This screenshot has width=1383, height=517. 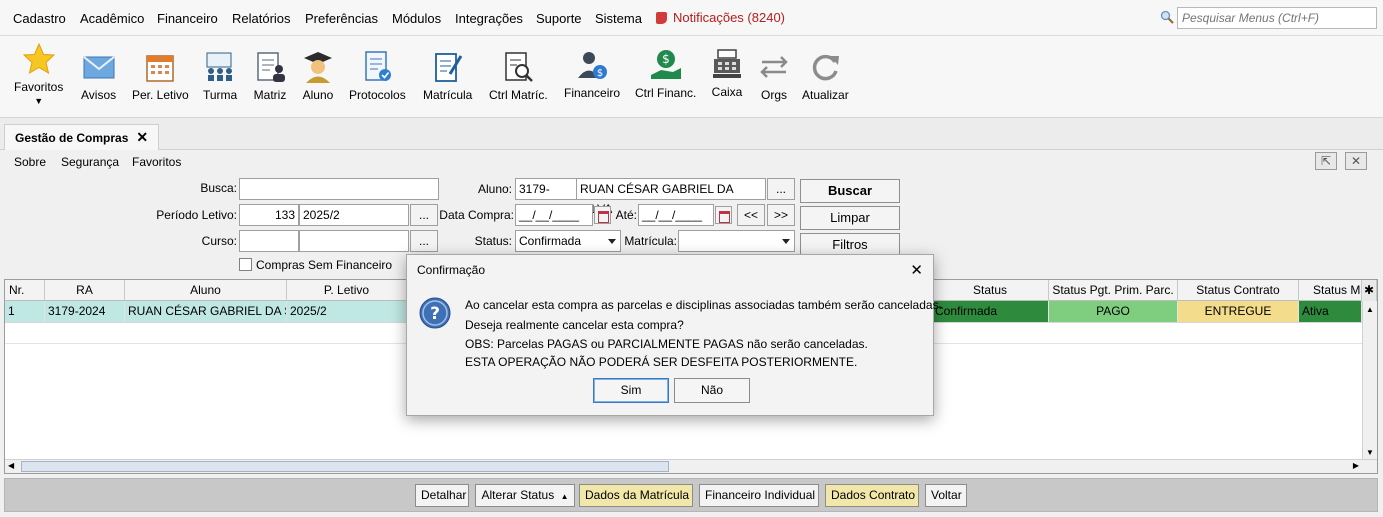 I want to click on column-header: Status, so click(x=990, y=290).